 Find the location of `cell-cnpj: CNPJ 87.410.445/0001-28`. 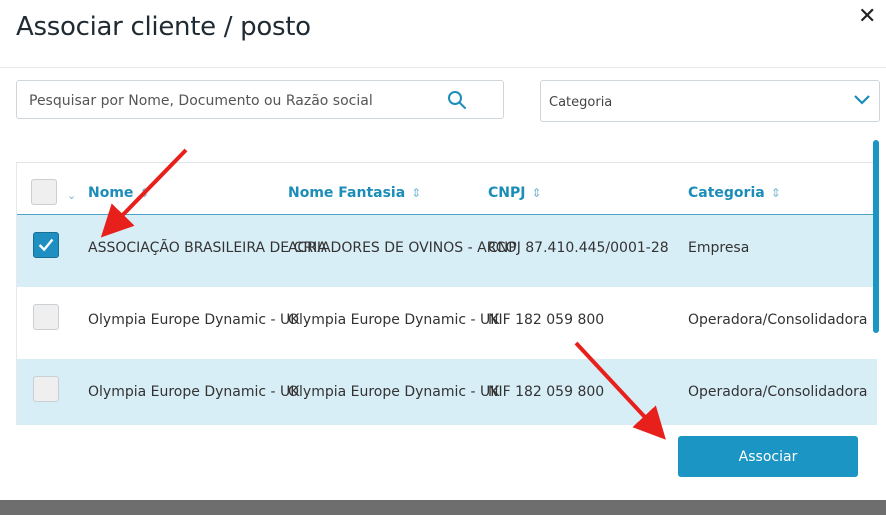

cell-cnpj: CNPJ 87.410.445/0001-28 is located at coordinates (578, 248).